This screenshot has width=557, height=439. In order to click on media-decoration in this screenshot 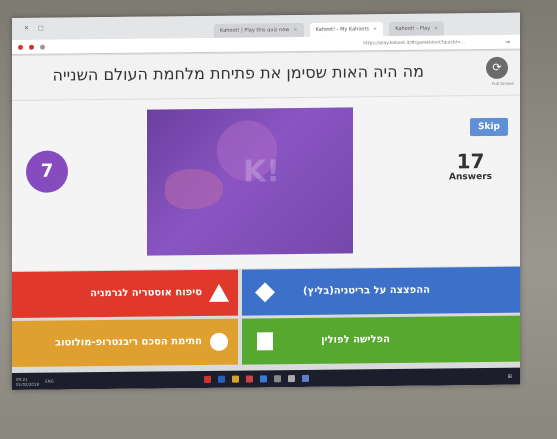, I will do `click(194, 189)`.